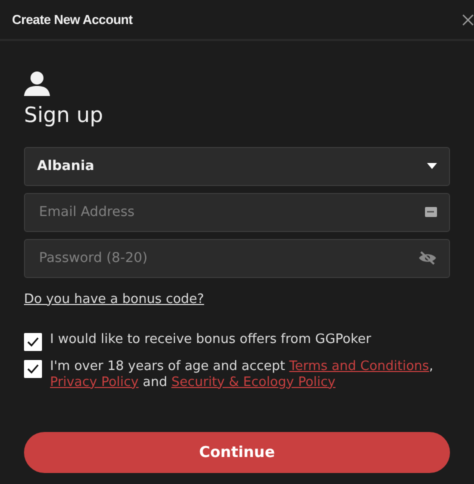  I want to click on email-field: Email Address, so click(237, 212).